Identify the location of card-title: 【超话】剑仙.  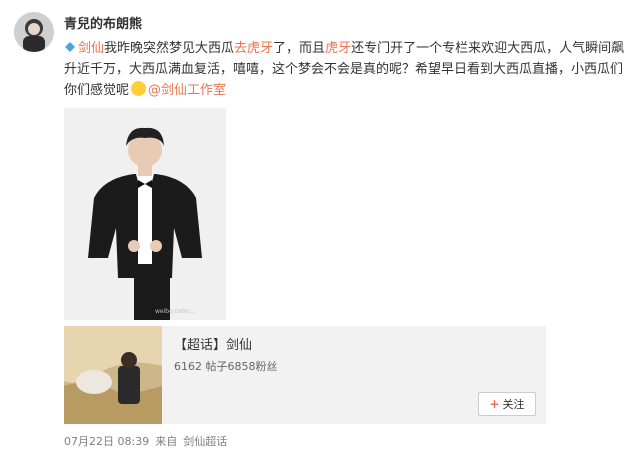
(213, 343).